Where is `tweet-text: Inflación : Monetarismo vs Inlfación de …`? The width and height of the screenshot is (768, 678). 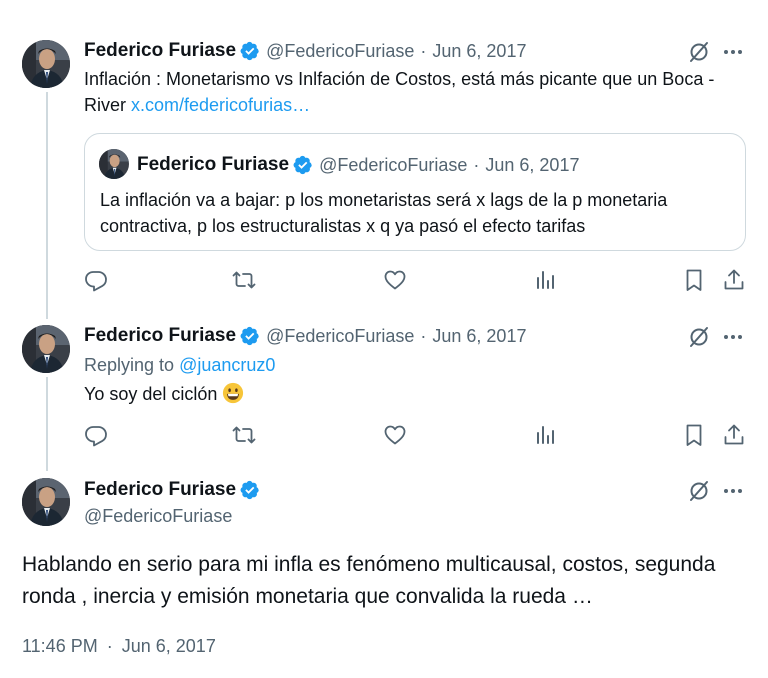 tweet-text: Inflación : Monetarismo vs Inlfación de … is located at coordinates (409, 92).